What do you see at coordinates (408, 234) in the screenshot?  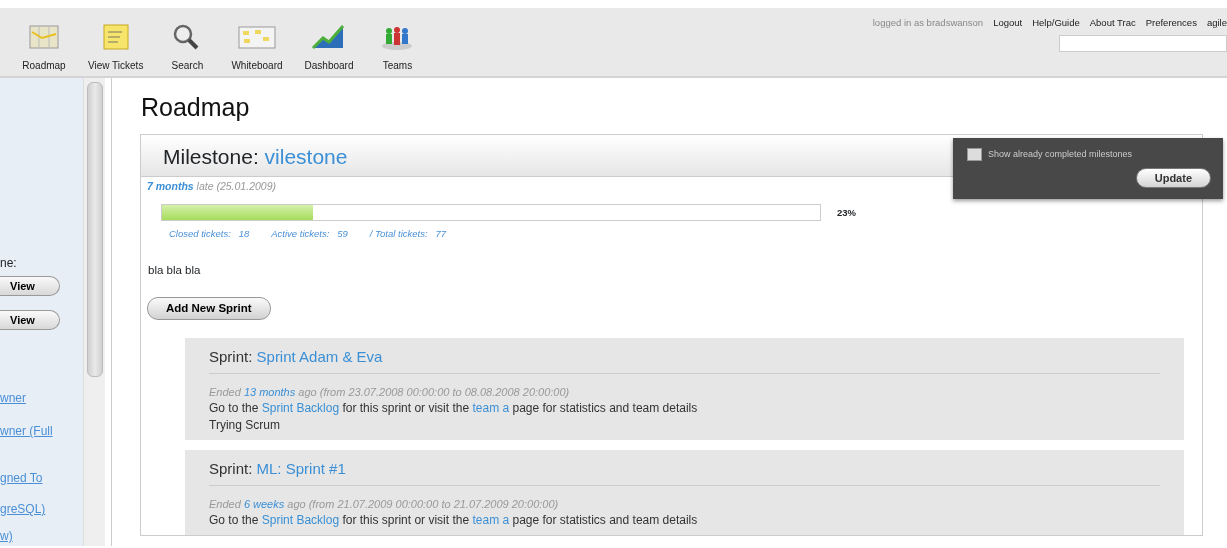 I see `ticket-count-link: / Total tickets: 77` at bounding box center [408, 234].